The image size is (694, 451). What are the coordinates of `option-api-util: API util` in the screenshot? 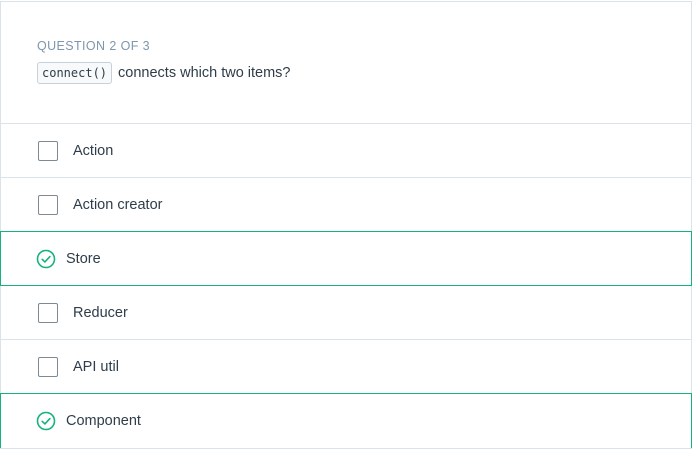 It's located at (346, 367).